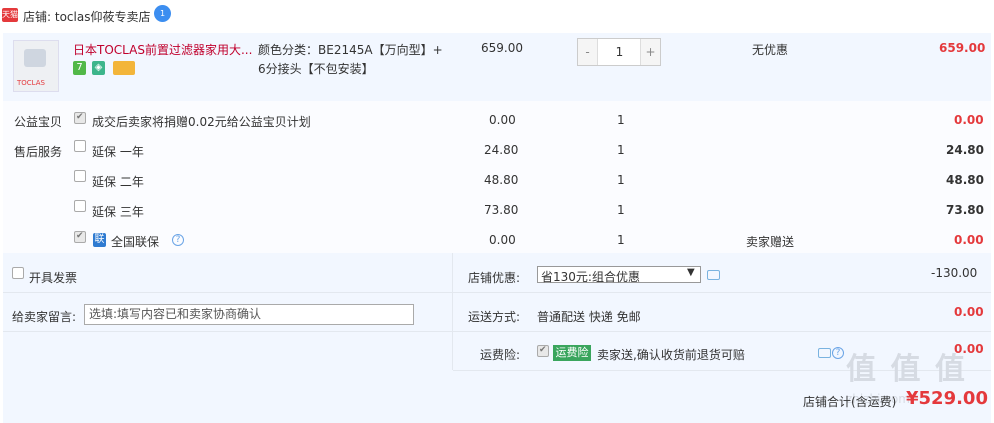 Image resolution: width=994 pixels, height=423 pixels. Describe the element at coordinates (350, 60) in the screenshot. I see `sku-info: 颜色分类：BE2145A【万向型】+ 6分接头【不包安装】` at that location.